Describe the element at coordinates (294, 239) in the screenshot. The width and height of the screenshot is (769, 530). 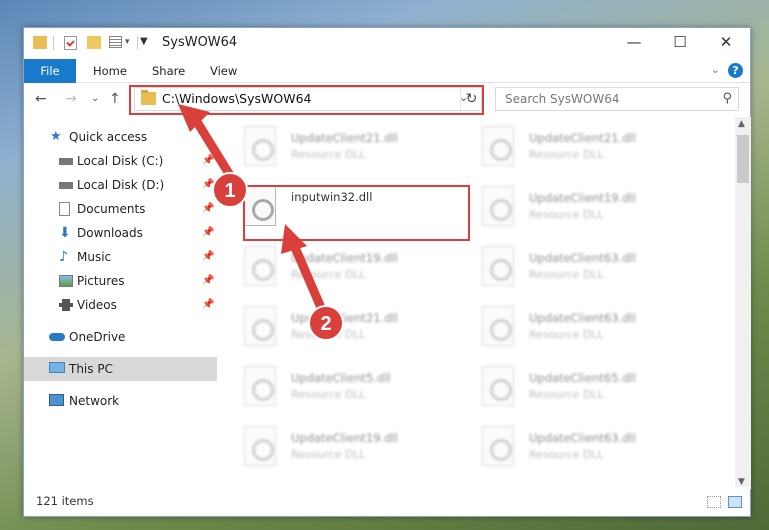
I see `arrow-2-head` at that location.